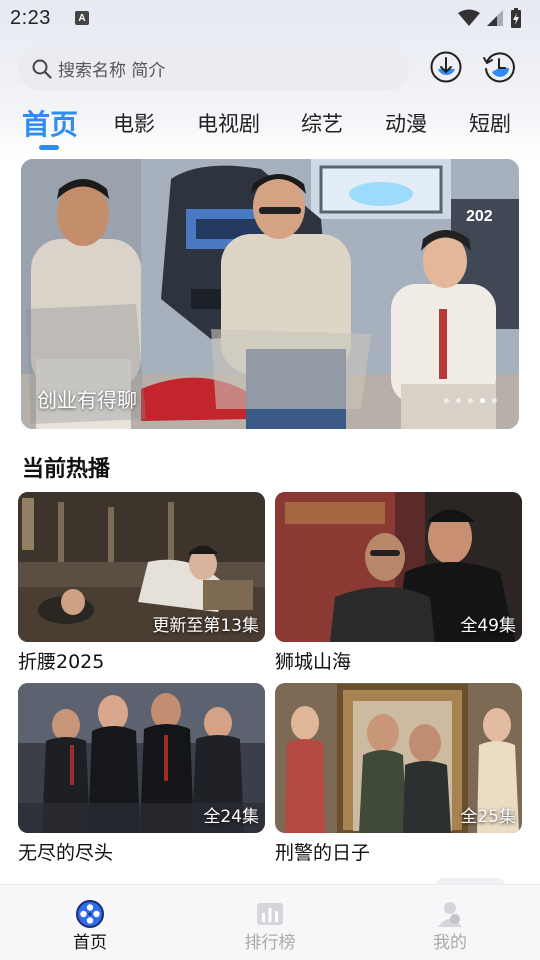 Image resolution: width=540 pixels, height=960 pixels. Describe the element at coordinates (488, 626) in the screenshot. I see `episode-badge: 全49集` at that location.